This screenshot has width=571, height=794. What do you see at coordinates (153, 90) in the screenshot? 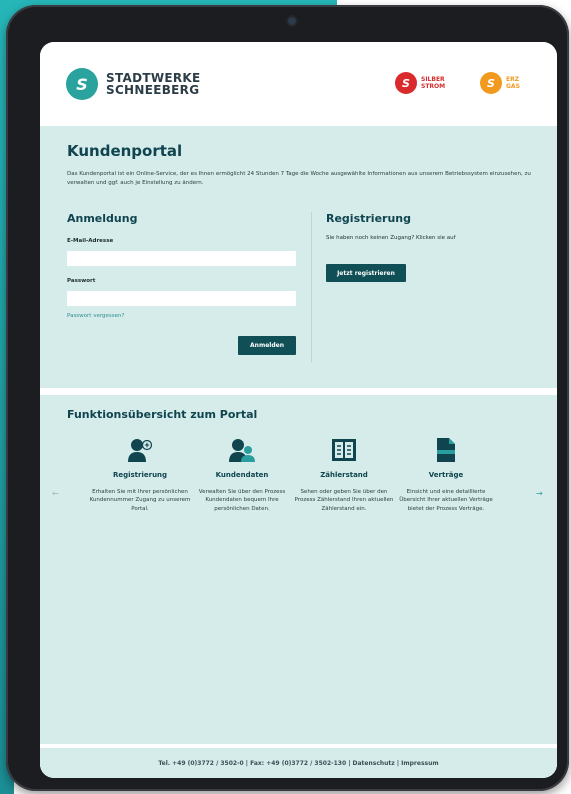
I see `brand-name-line2: SCHNEEBERG` at bounding box center [153, 90].